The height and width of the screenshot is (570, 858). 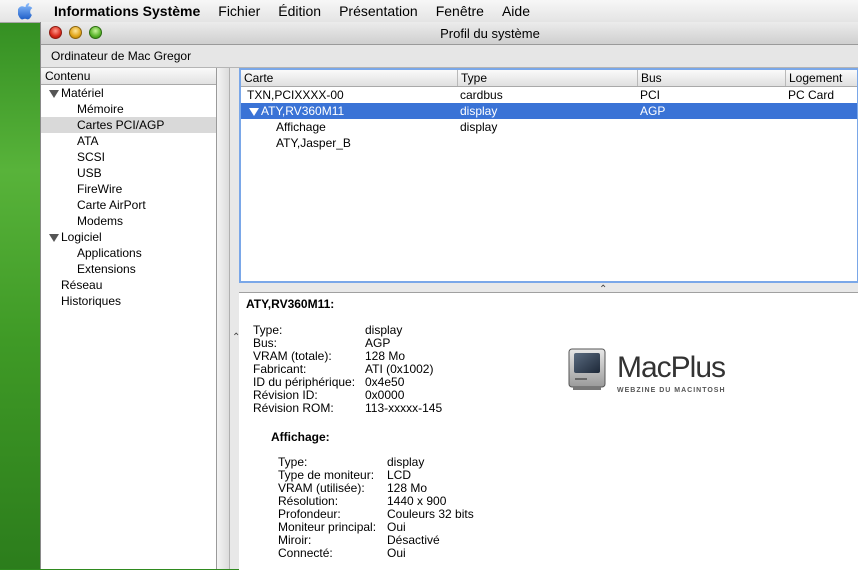 I want to click on table-header: Carte Type Bus Logement, so click(x=549, y=78).